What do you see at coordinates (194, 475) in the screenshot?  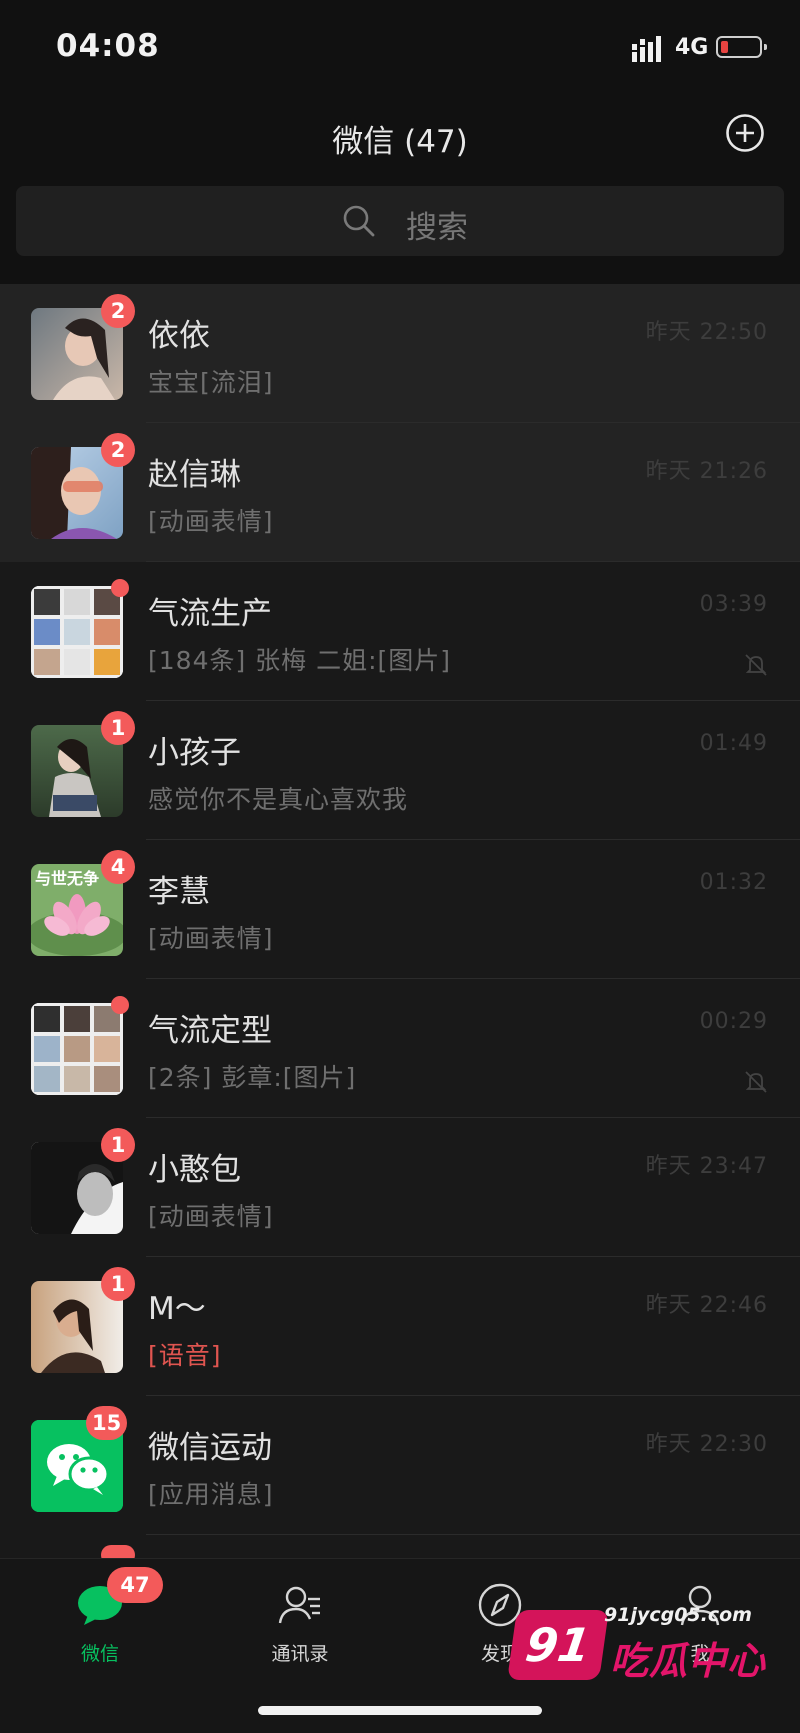 I see `chat-name: 赵信琳` at bounding box center [194, 475].